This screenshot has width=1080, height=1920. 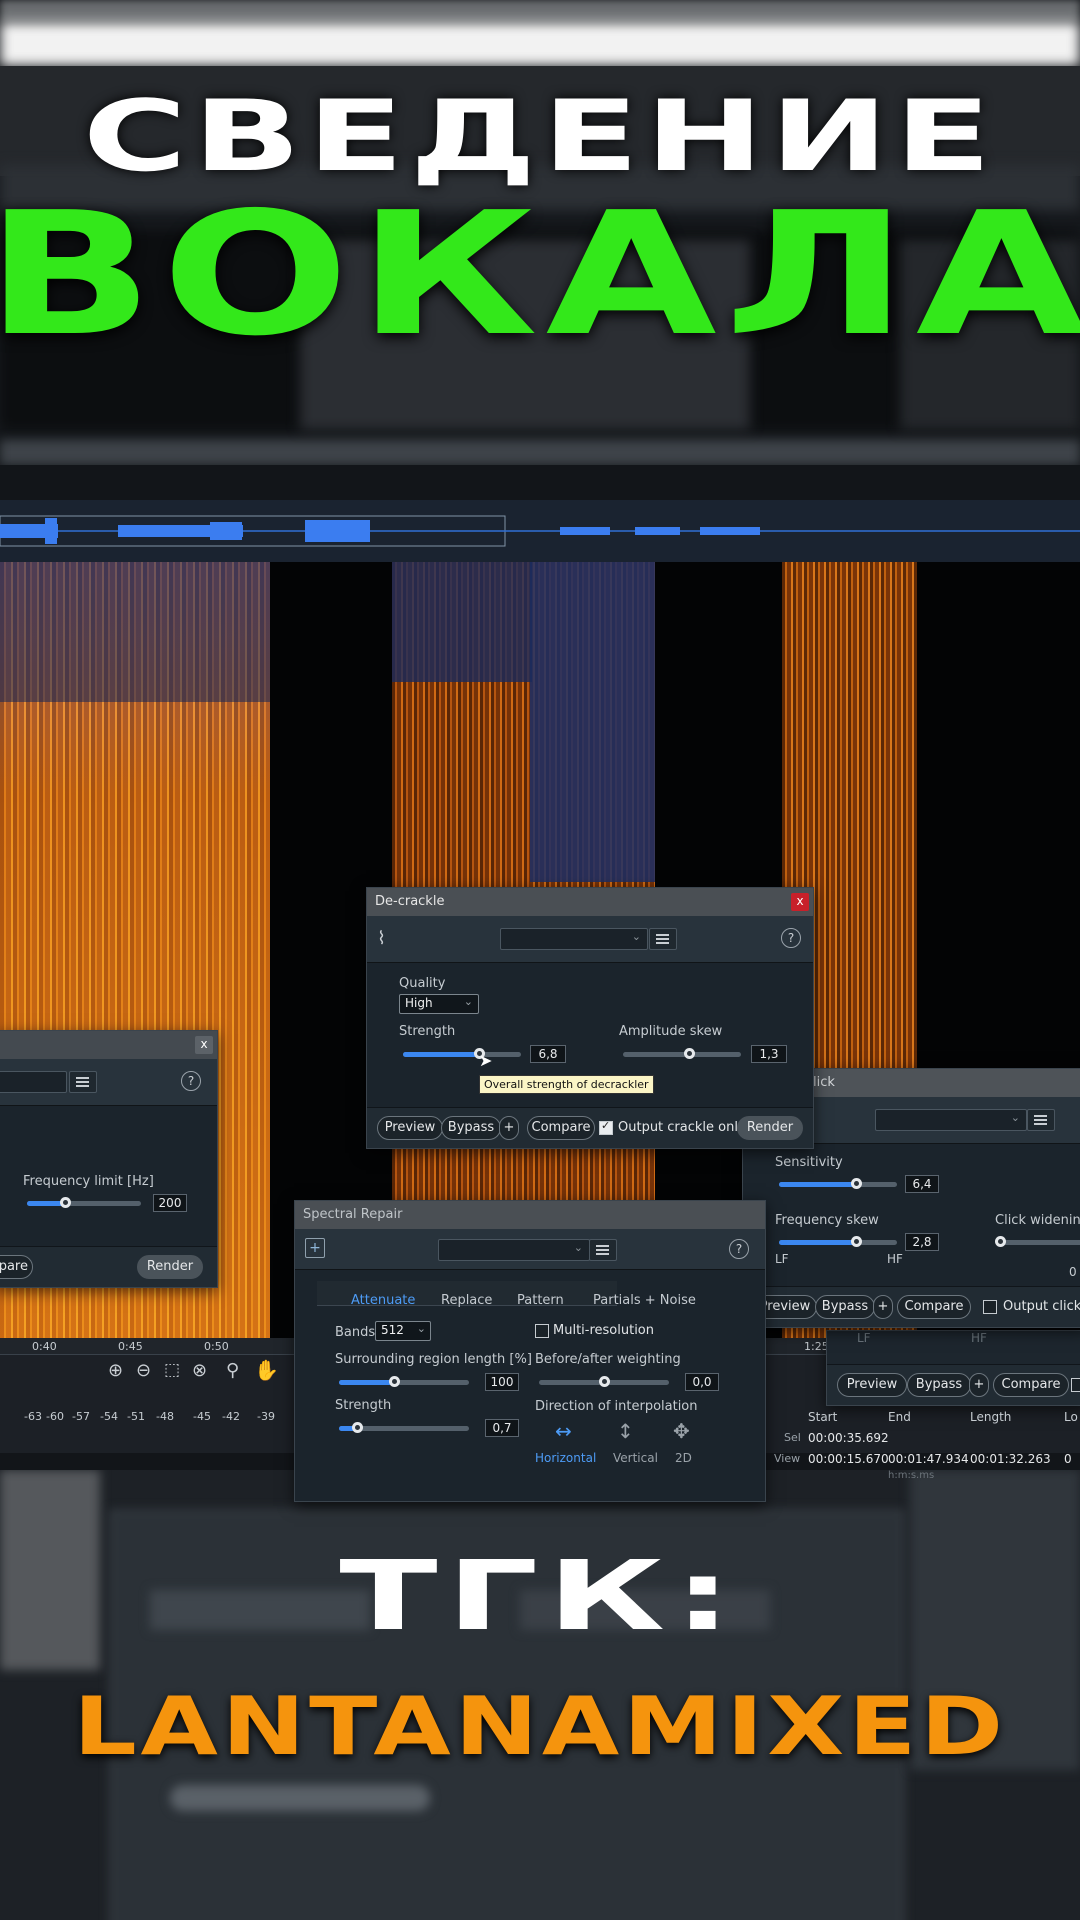 I want to click on hf-label: HF, so click(x=979, y=1338).